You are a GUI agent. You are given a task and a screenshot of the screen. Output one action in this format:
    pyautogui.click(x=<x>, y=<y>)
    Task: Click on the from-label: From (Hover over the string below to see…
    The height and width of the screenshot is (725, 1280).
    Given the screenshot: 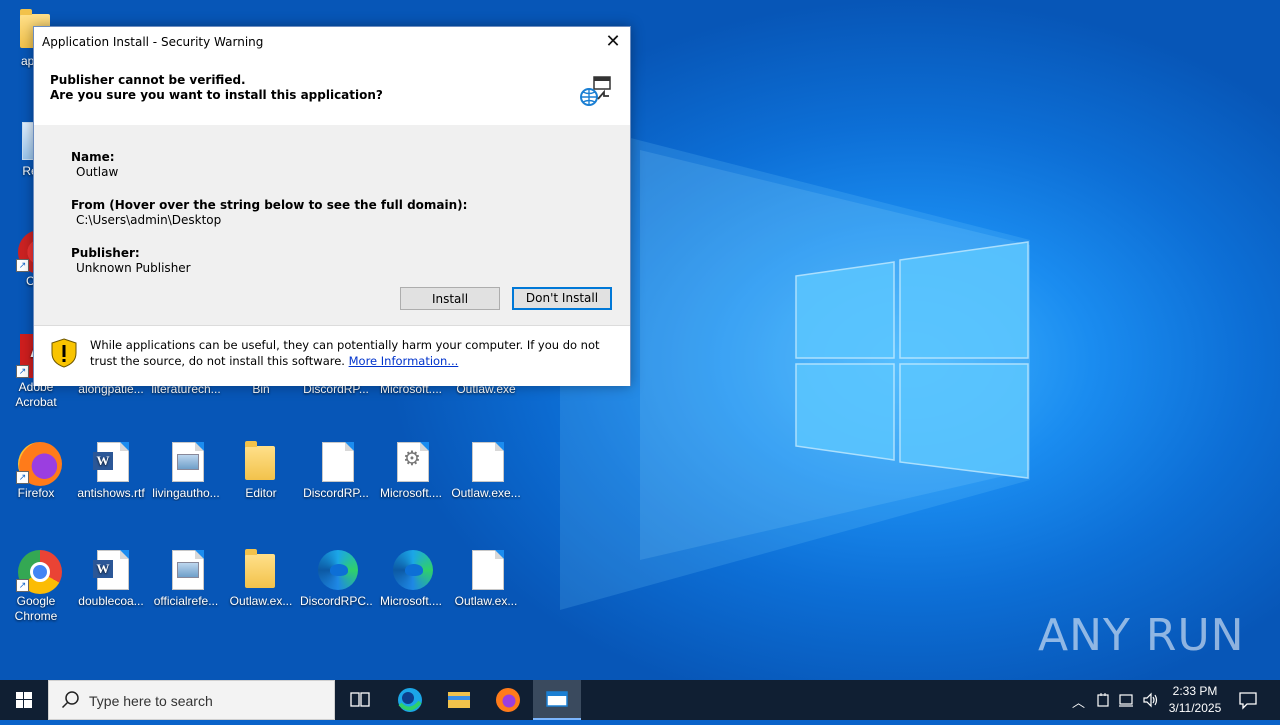 What is the action you would take?
    pyautogui.click(x=269, y=205)
    